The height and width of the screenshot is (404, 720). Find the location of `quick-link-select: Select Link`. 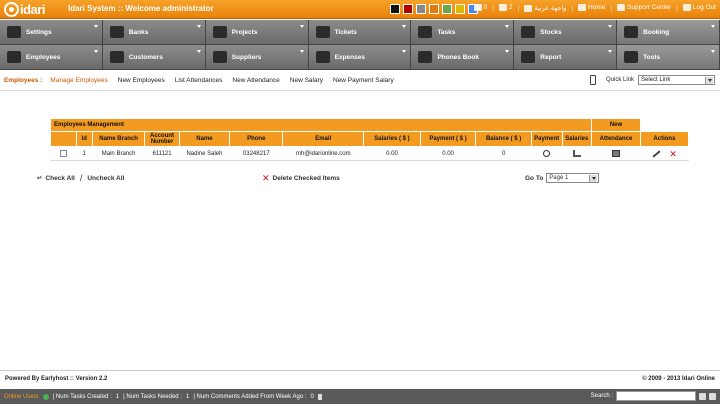

quick-link-select: Select Link is located at coordinates (676, 80).